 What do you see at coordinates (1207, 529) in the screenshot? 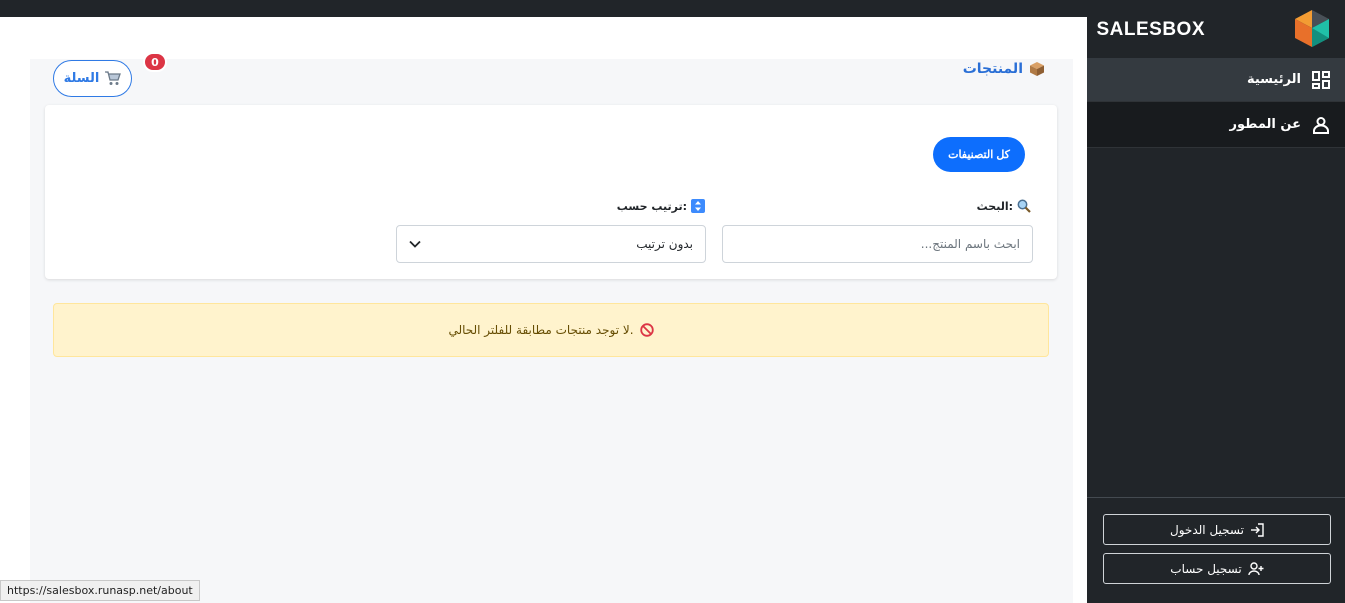
I see `login-label: تسجيل الدخول` at bounding box center [1207, 529].